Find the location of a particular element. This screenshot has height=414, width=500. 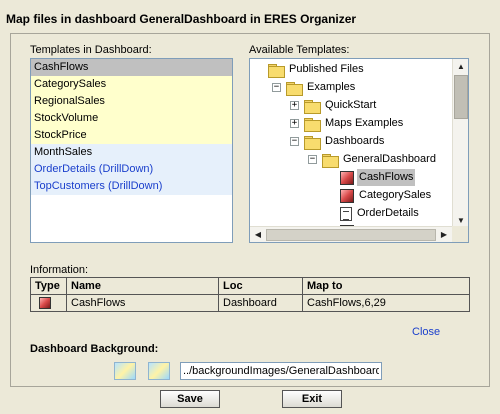

tree-node: + Maps Examples is located at coordinates (347, 123).